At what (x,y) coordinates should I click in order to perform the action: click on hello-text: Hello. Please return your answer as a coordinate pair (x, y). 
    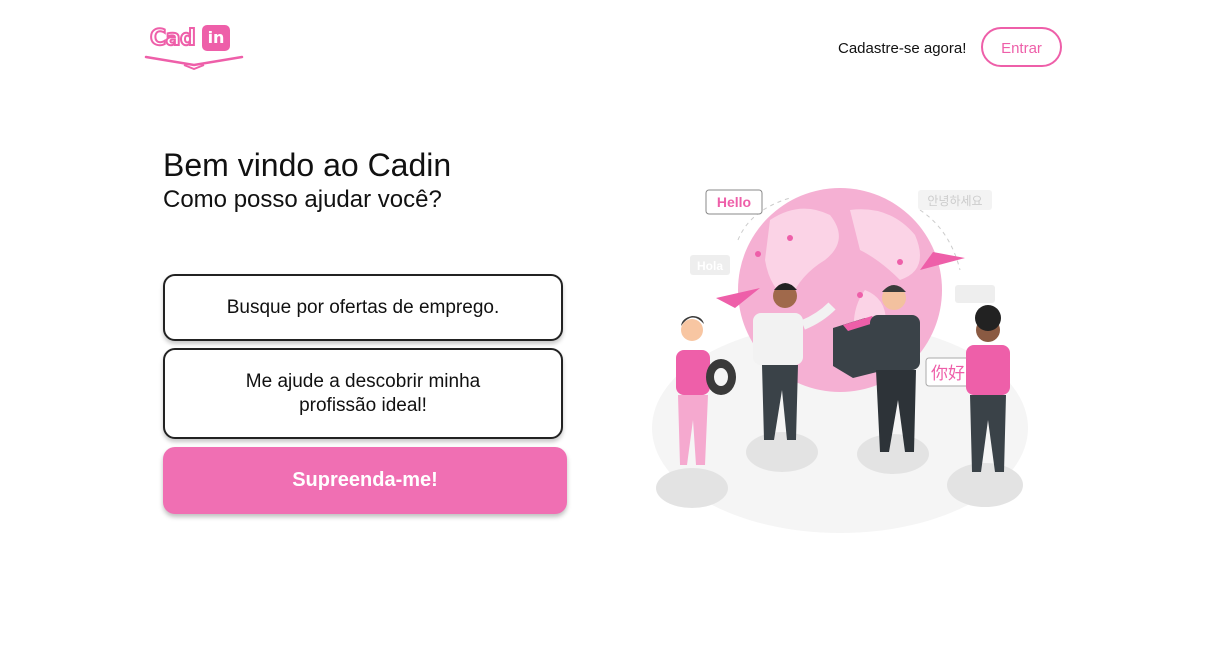
    Looking at the image, I should click on (734, 202).